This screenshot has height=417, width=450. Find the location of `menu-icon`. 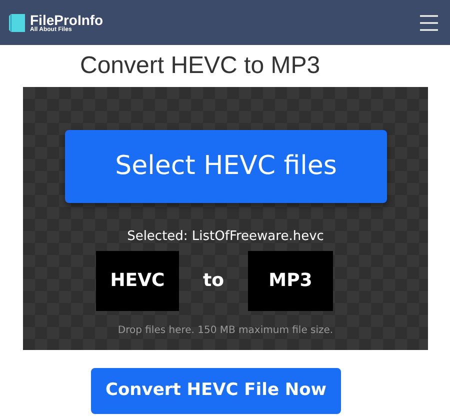

menu-icon is located at coordinates (429, 22).